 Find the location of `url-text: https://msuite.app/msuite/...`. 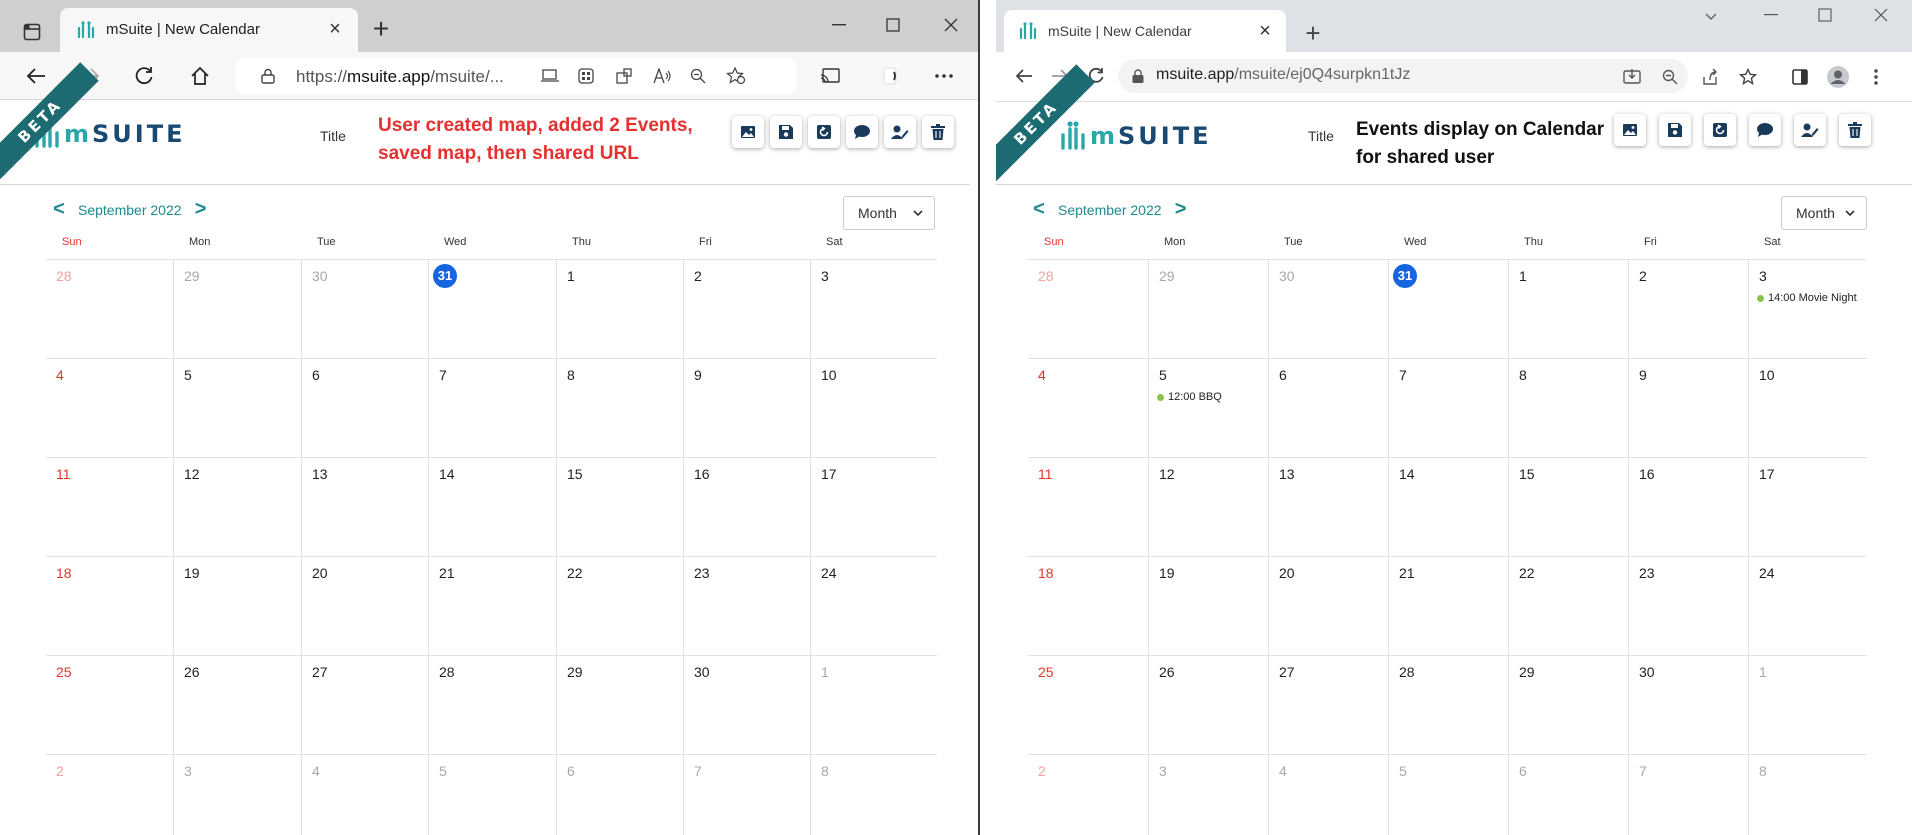

url-text: https://msuite.app/msuite/... is located at coordinates (400, 77).